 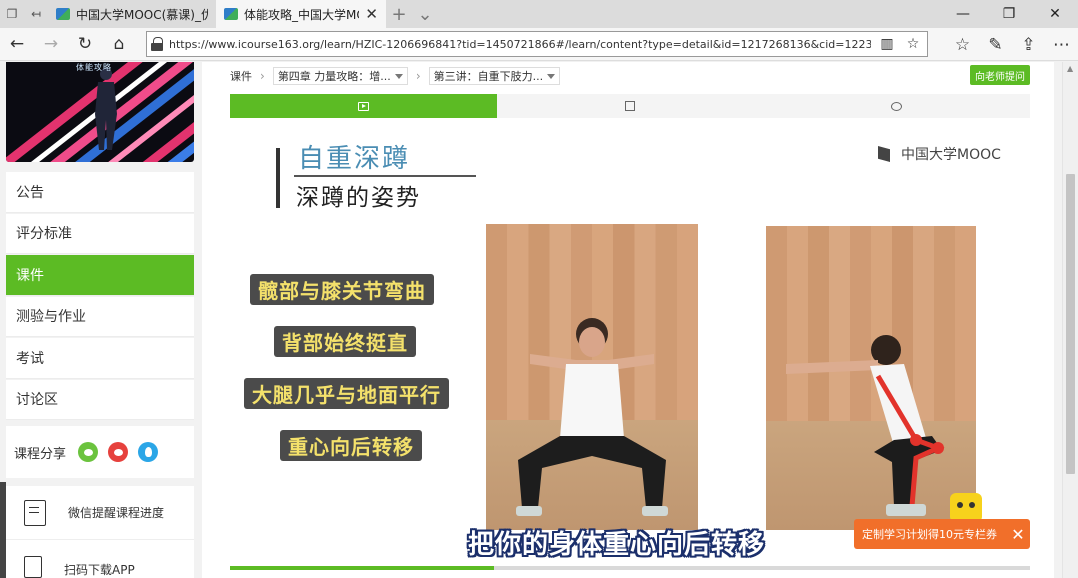 I want to click on scroll-up-icon: ▲, so click(x=1070, y=68).